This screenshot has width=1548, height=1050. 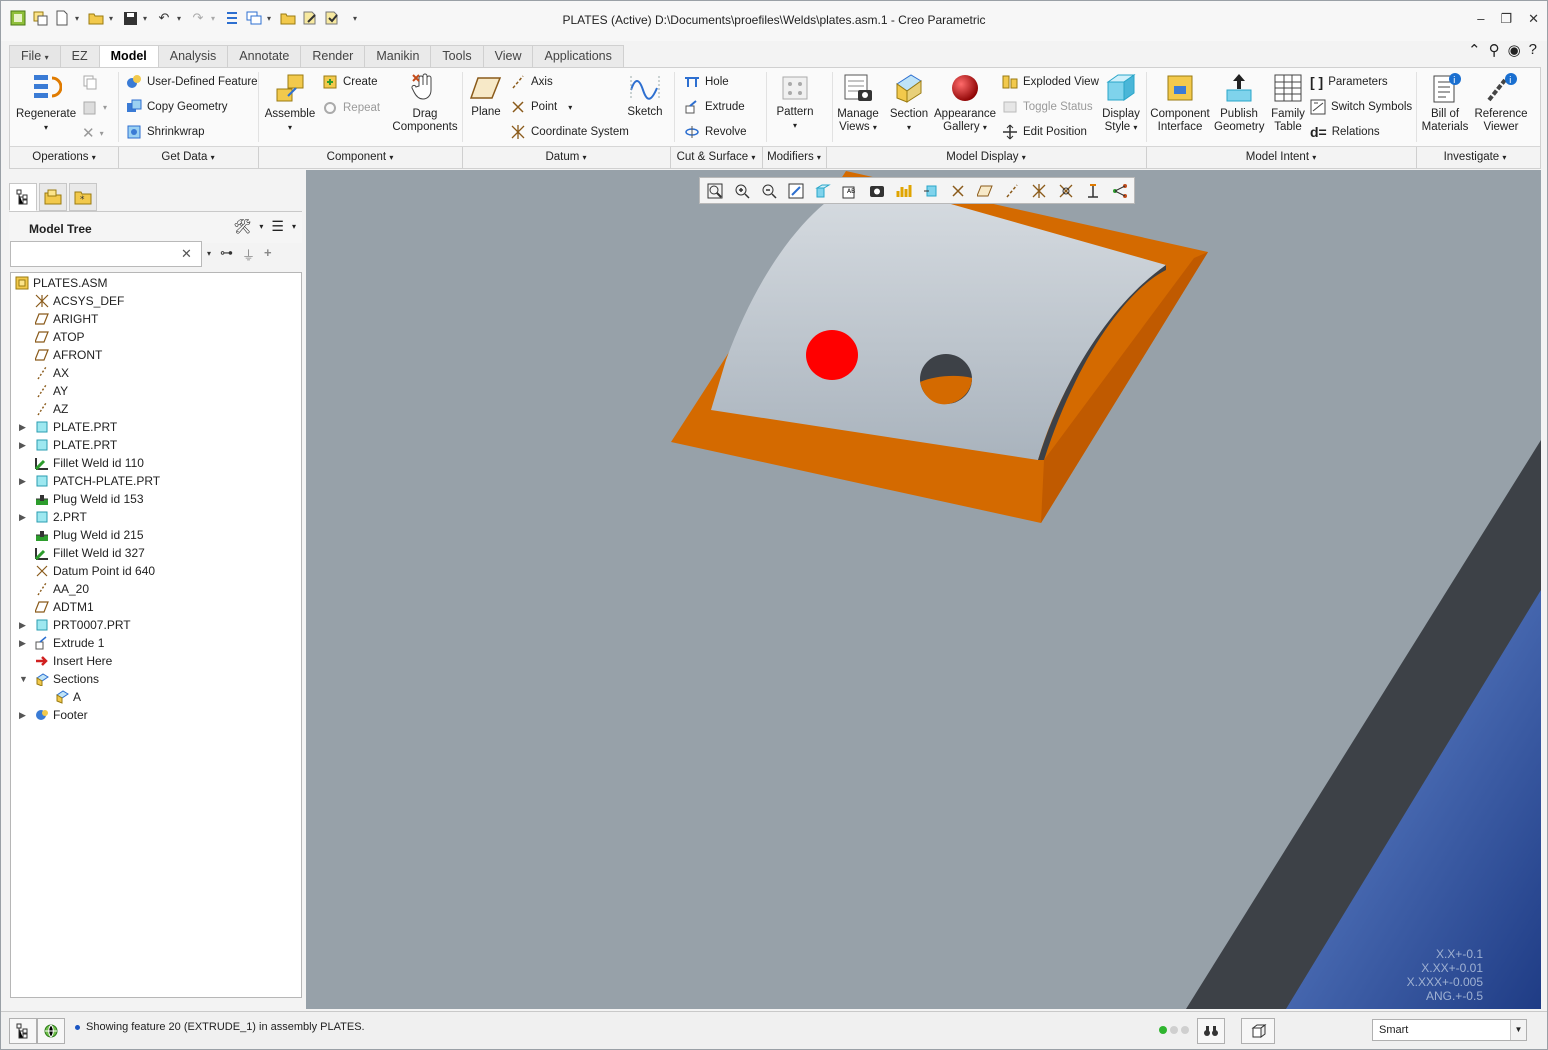 What do you see at coordinates (1211, 1031) in the screenshot?
I see `find-button` at bounding box center [1211, 1031].